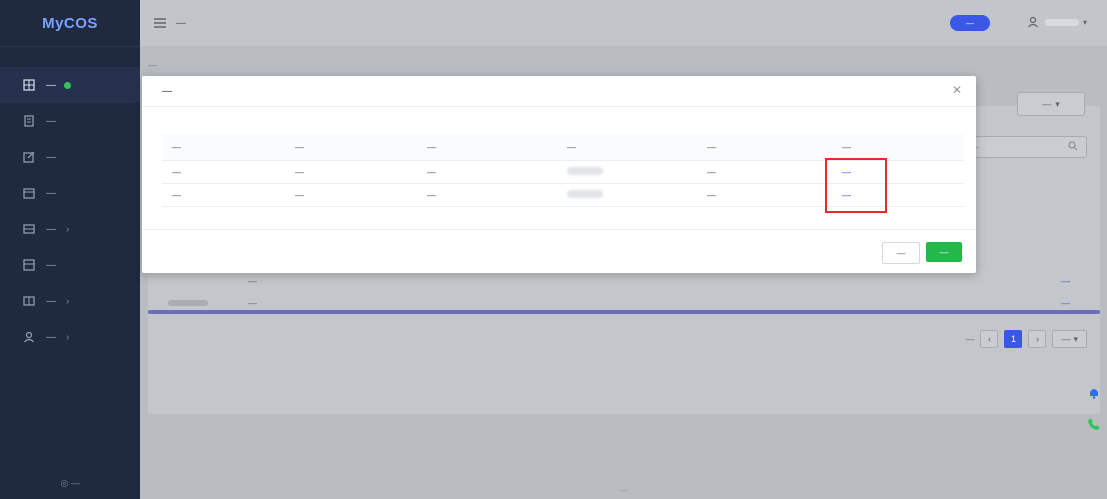  I want to click on notification-bell-icon, so click(1094, 393).